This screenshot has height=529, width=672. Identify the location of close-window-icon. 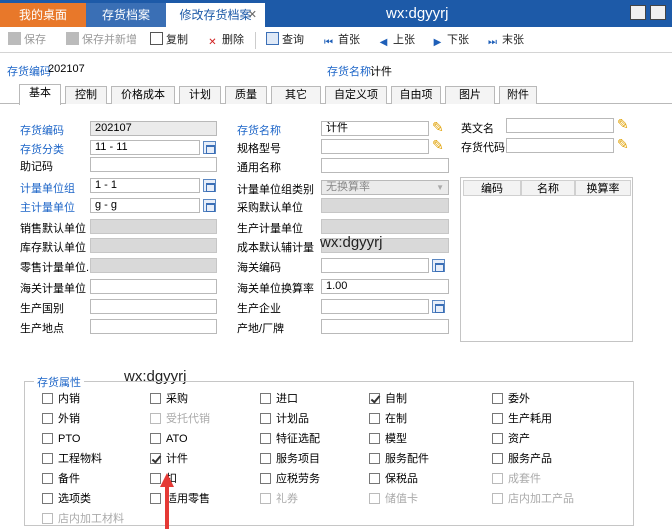
(658, 12).